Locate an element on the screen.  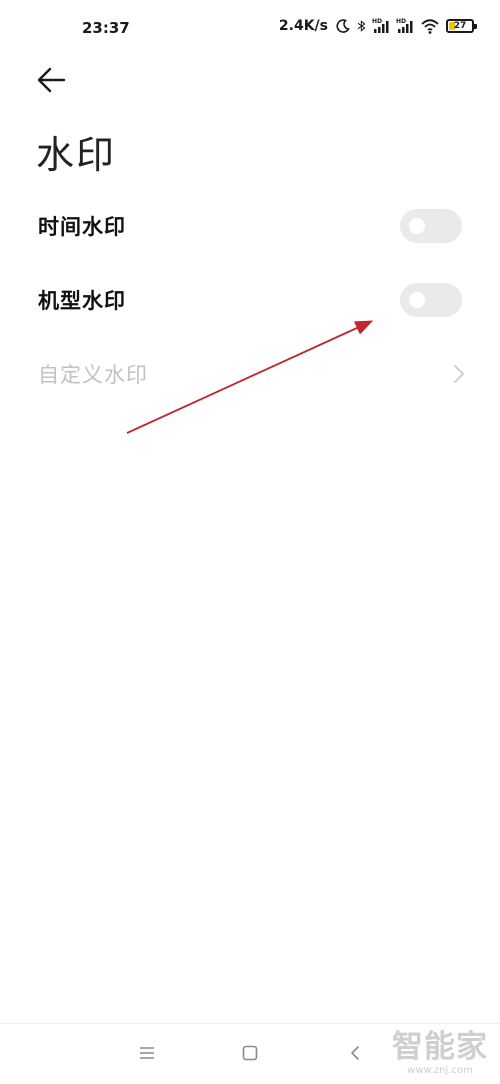
time-watermark-toggle is located at coordinates (431, 226).